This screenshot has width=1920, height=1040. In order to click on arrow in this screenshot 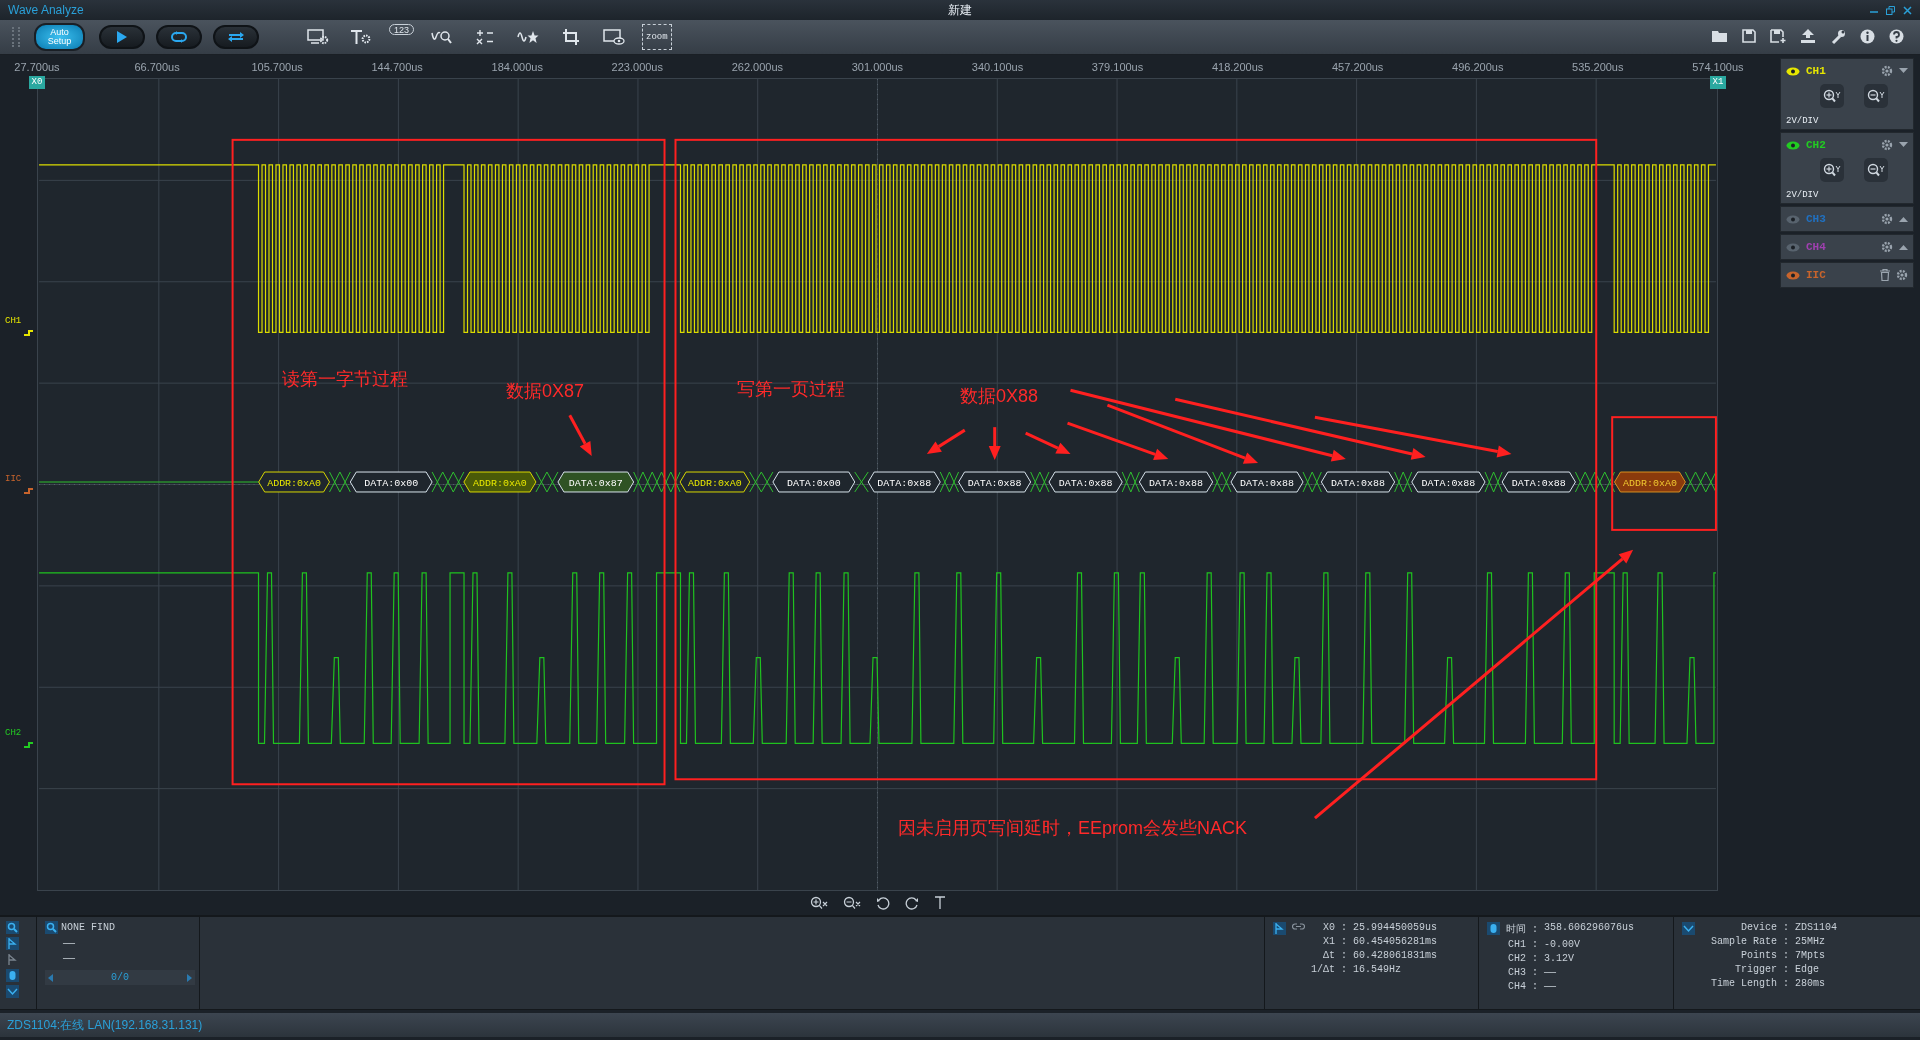, I will do `click(946, 441)`.